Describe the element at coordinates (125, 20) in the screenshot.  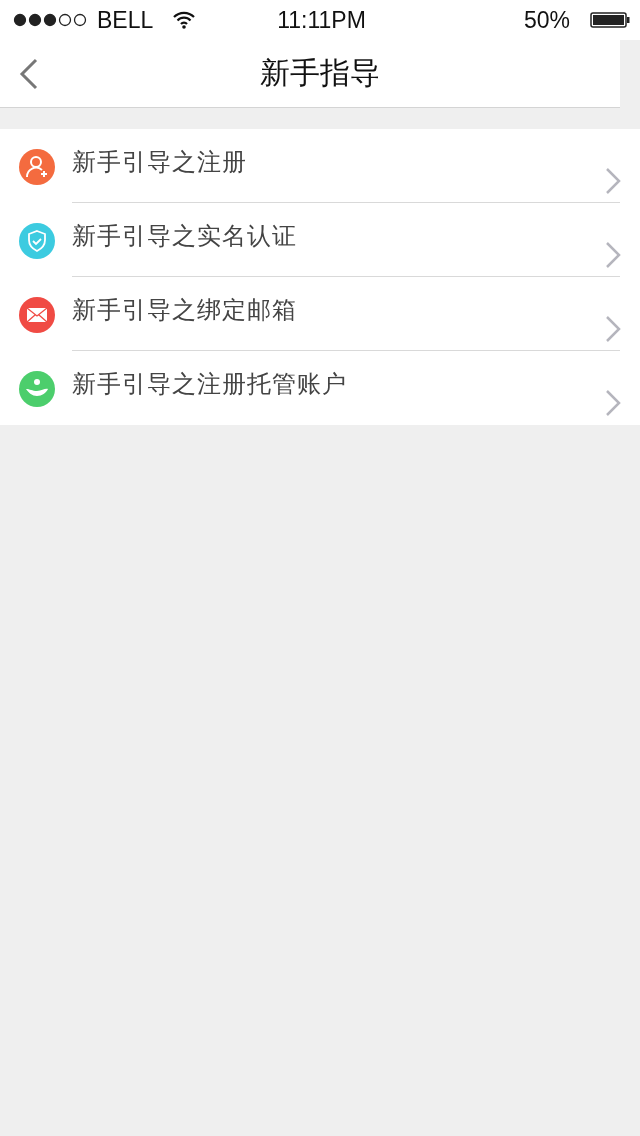
I see `carrier-name: BELL` at that location.